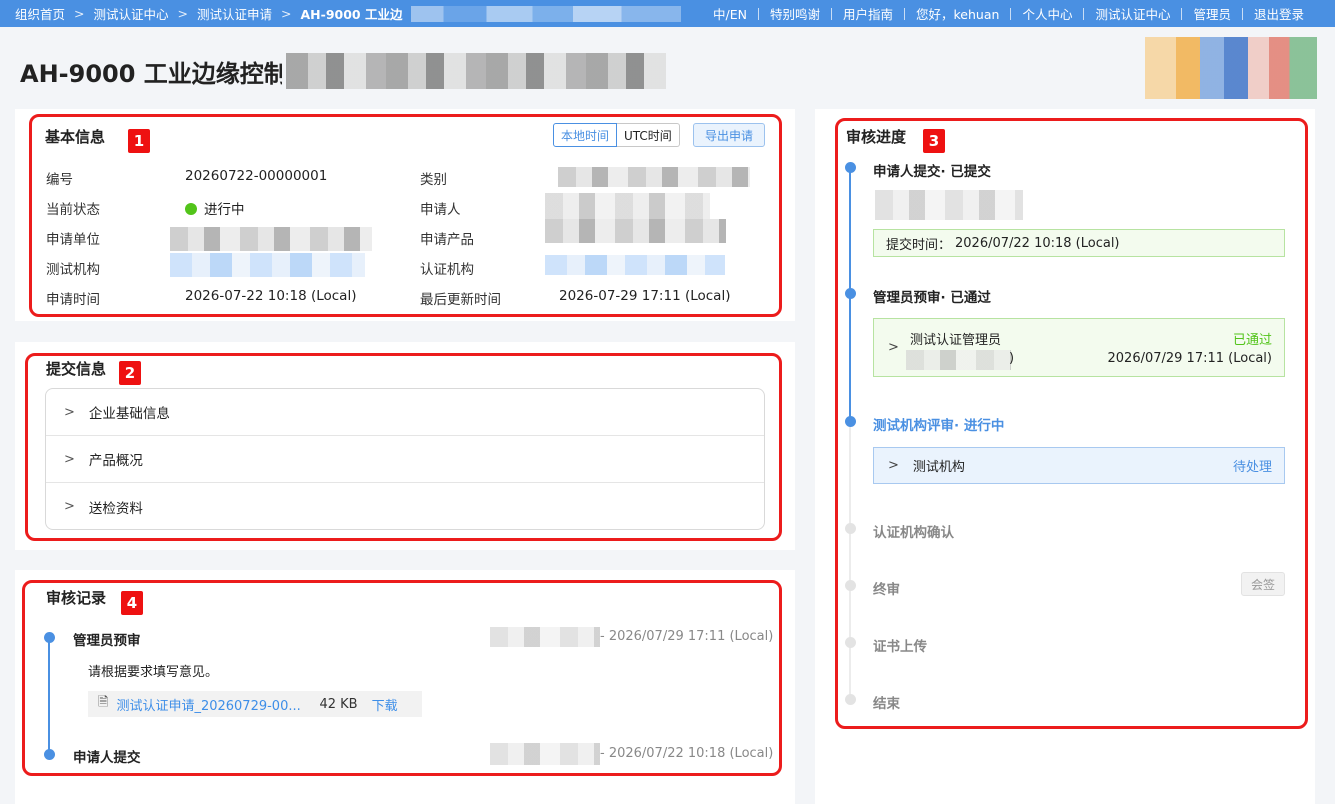 The width and height of the screenshot is (1335, 804). Describe the element at coordinates (433, 180) in the screenshot. I see `category-label: 类别` at that location.